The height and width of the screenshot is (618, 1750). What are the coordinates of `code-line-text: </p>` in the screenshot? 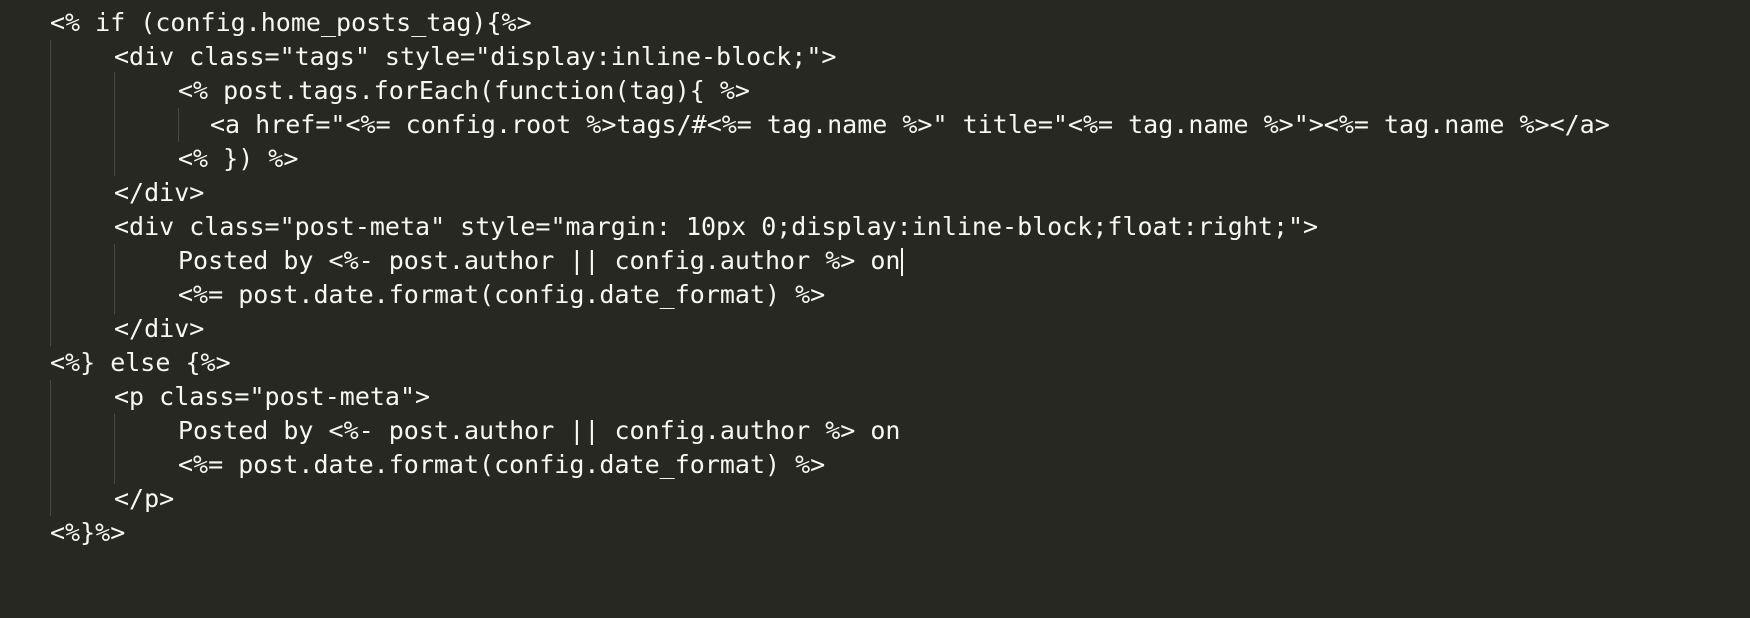 It's located at (144, 498).